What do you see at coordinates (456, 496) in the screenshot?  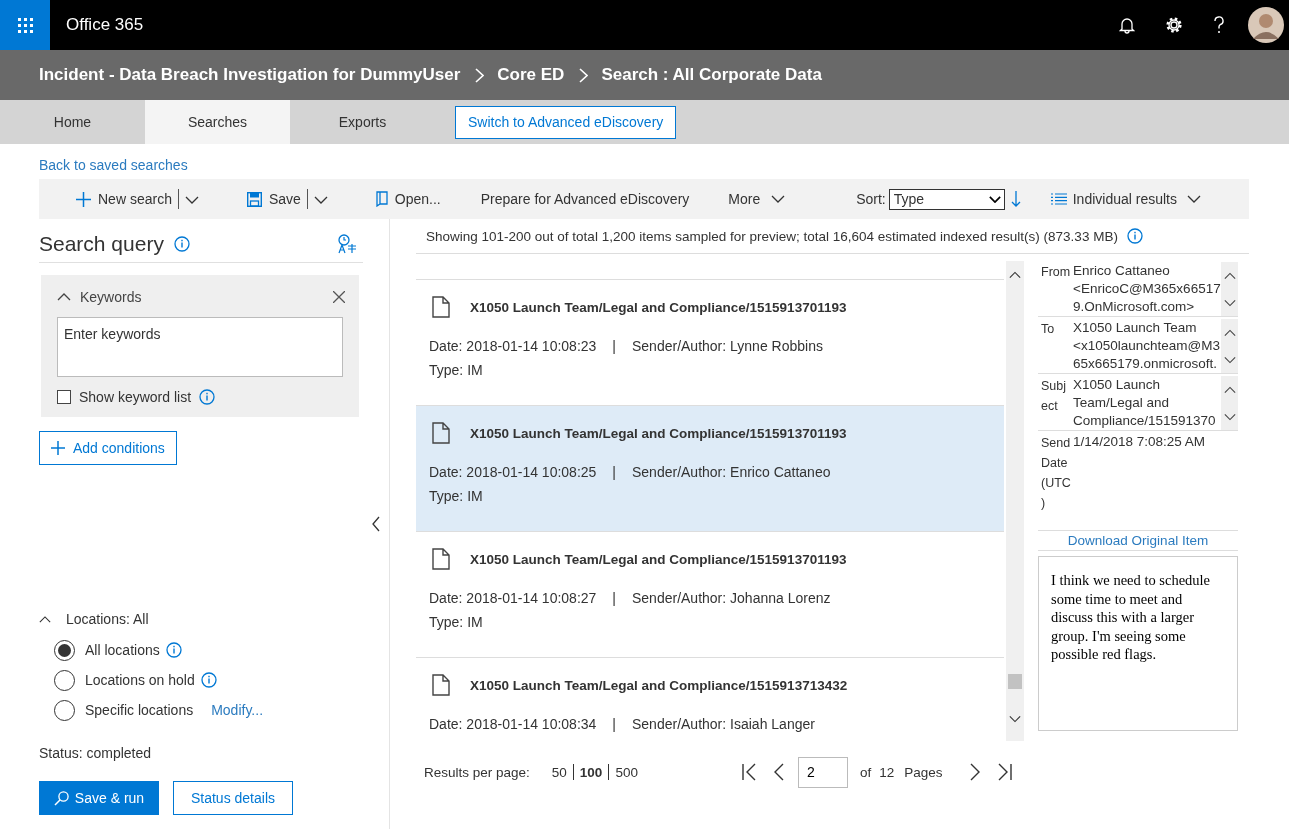 I see `result-type: Type: IM` at bounding box center [456, 496].